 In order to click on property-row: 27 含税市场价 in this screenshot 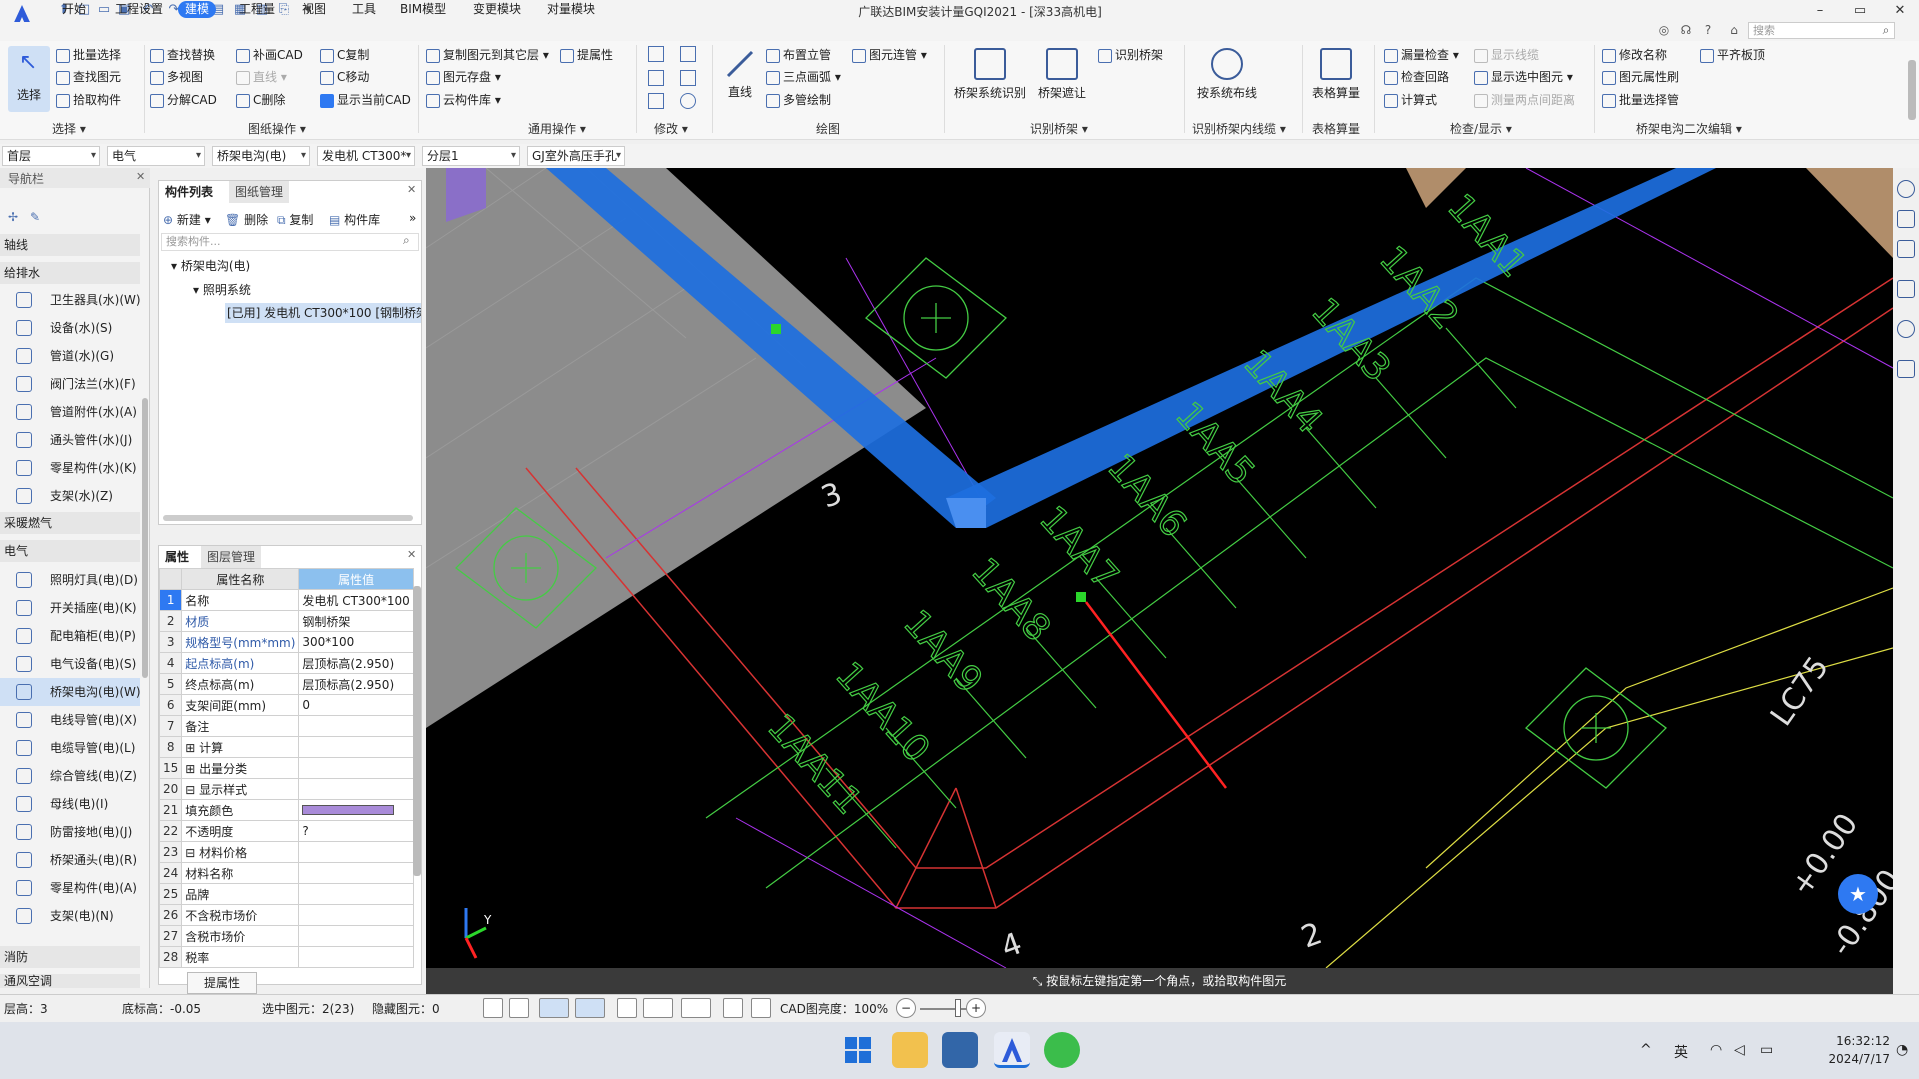, I will do `click(286, 936)`.